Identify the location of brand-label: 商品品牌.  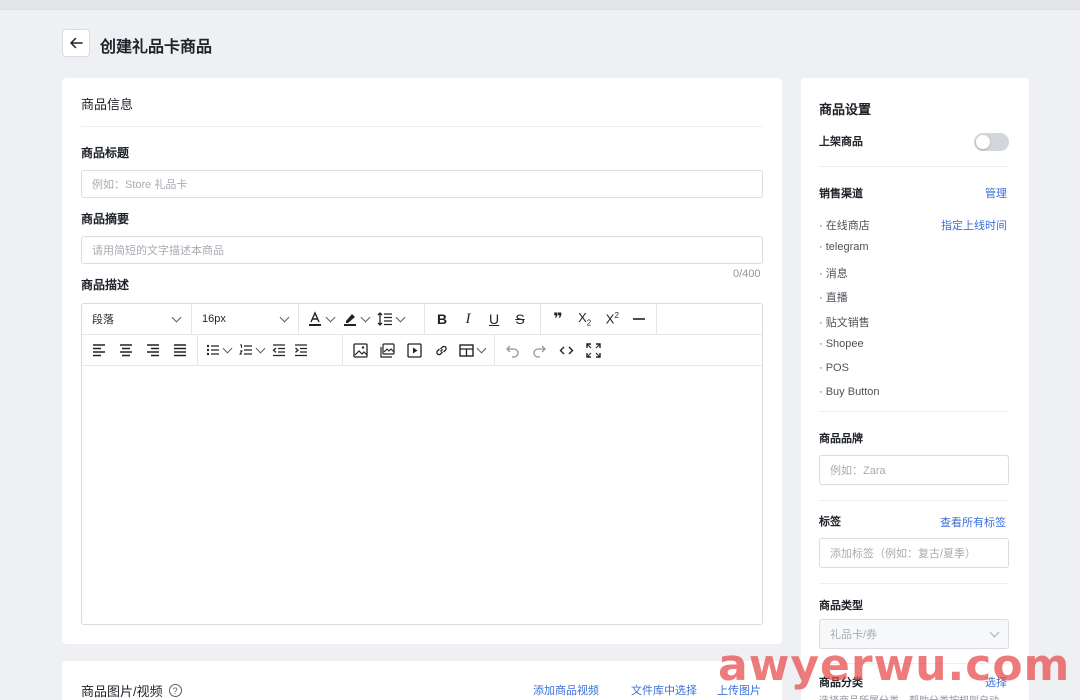
(841, 439).